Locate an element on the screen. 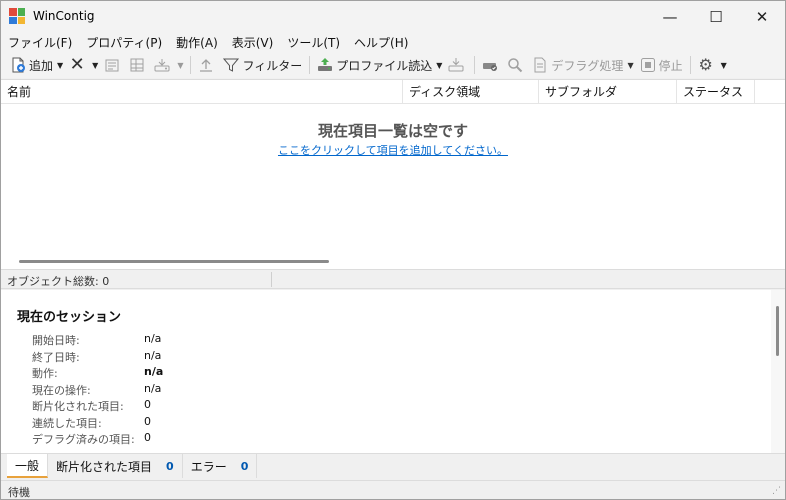 This screenshot has width=786, height=500. tab-general: 一般 is located at coordinates (28, 466).